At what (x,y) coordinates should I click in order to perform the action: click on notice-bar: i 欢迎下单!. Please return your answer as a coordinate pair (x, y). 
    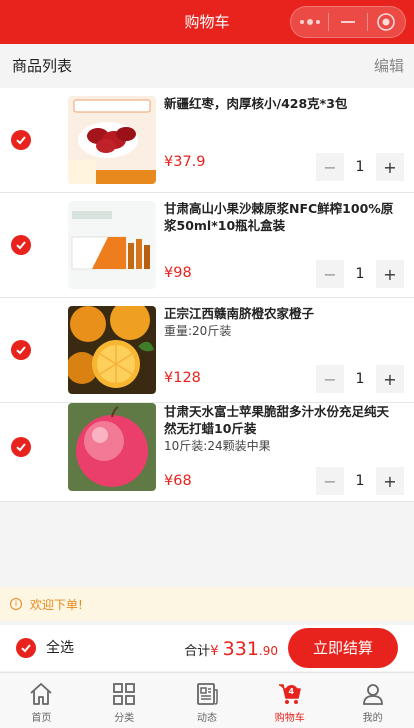
    Looking at the image, I should click on (207, 604).